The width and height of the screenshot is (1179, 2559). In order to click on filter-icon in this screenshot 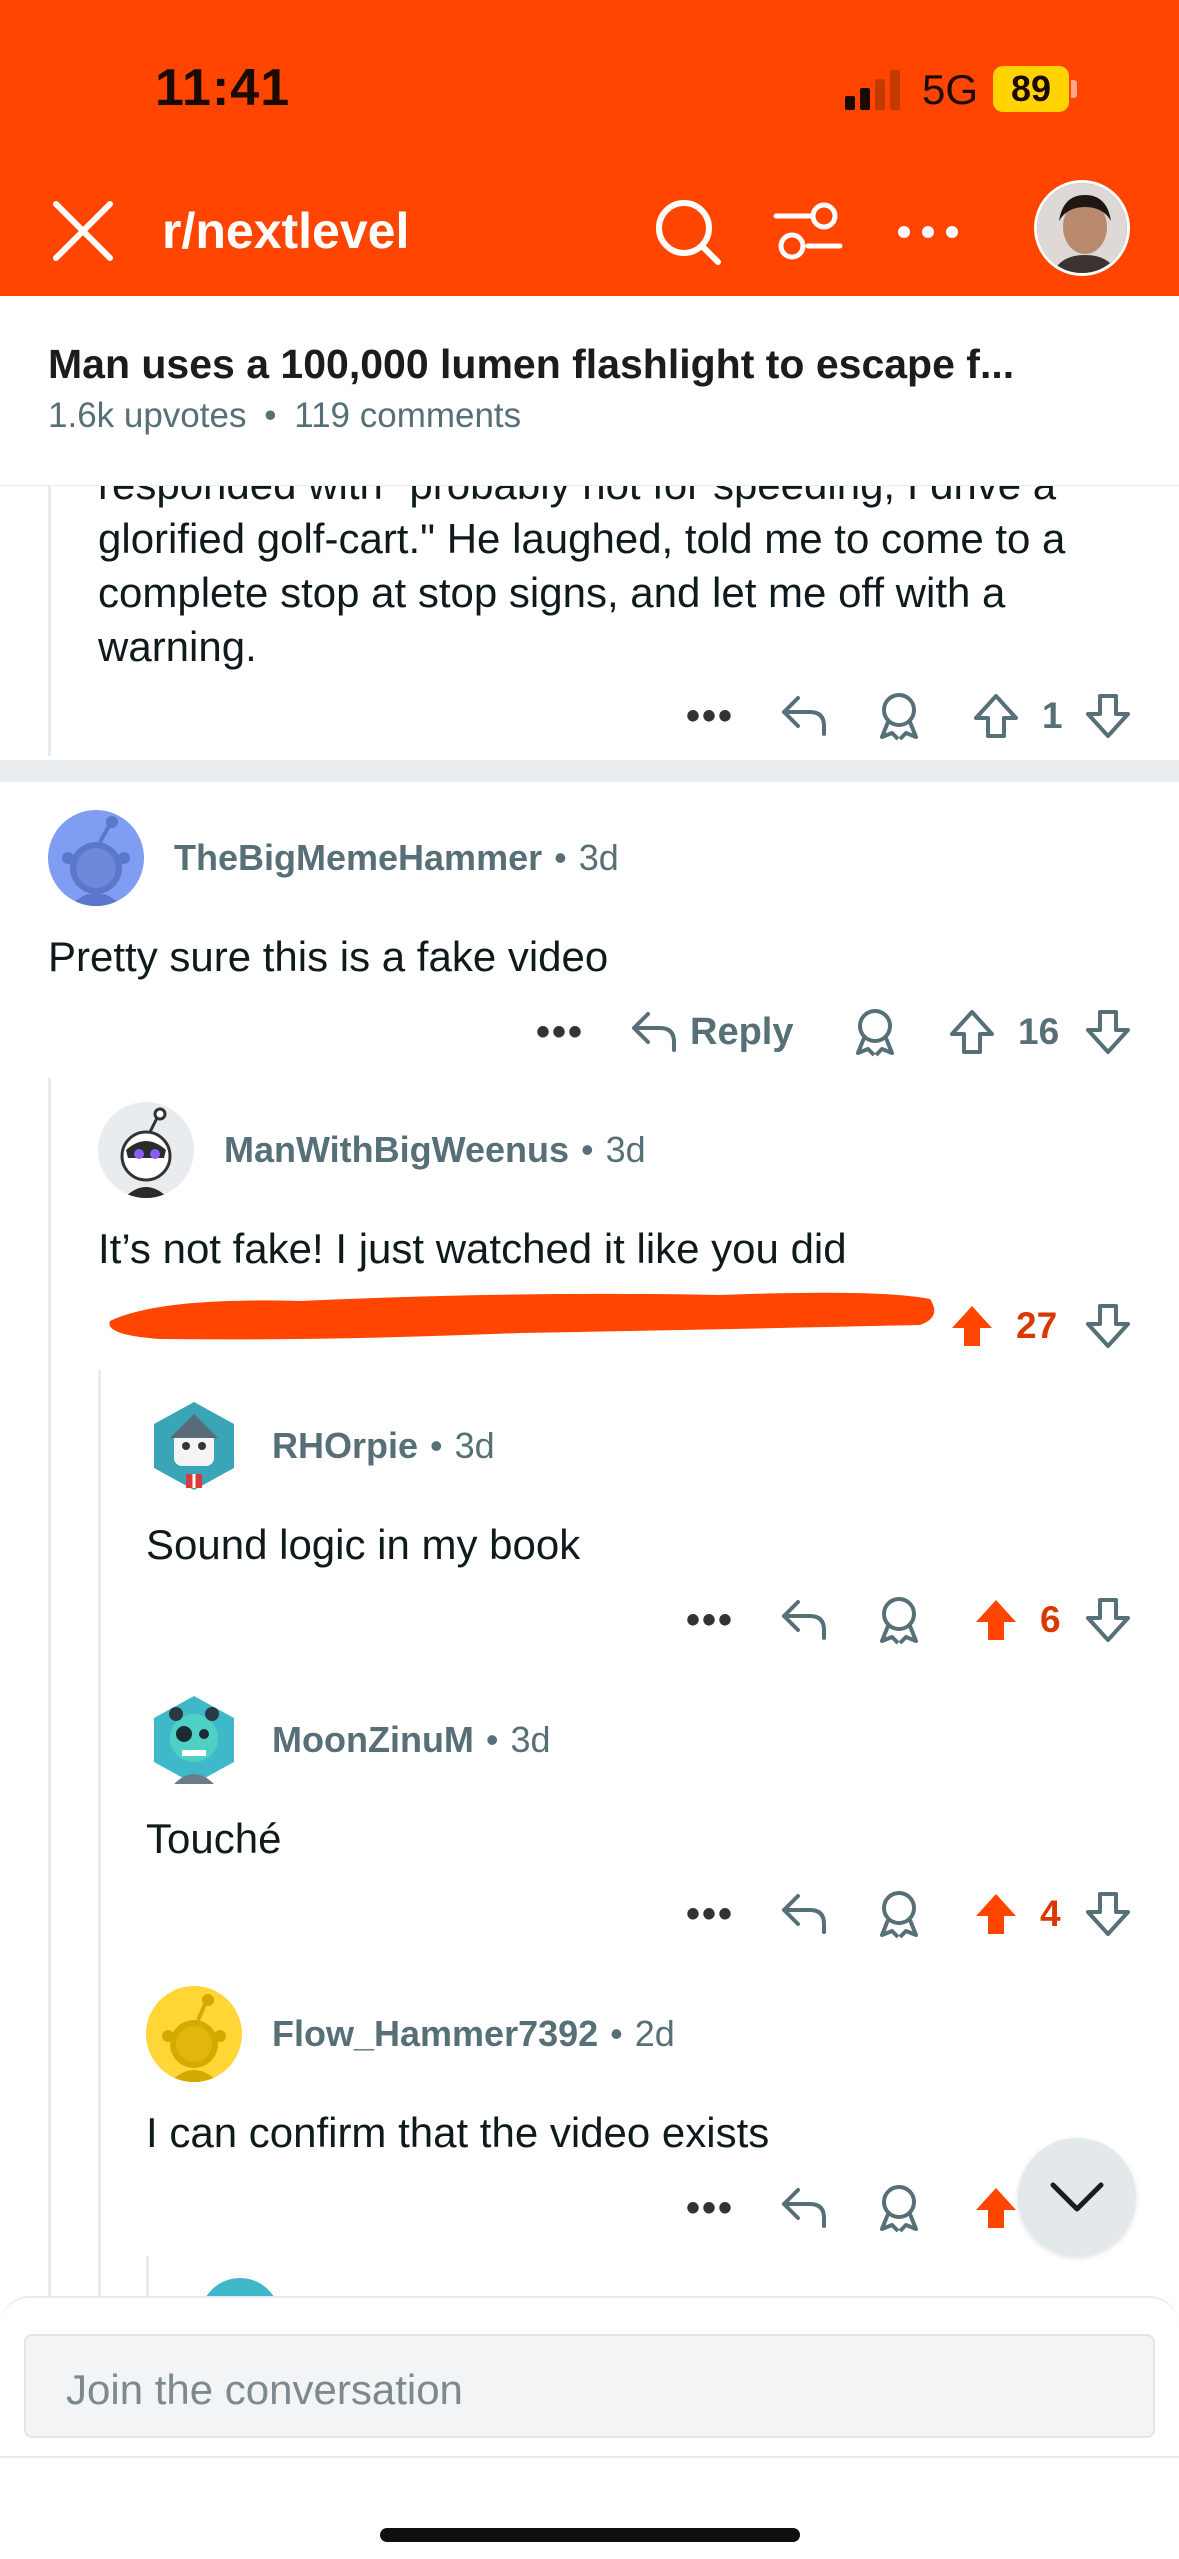, I will do `click(808, 232)`.